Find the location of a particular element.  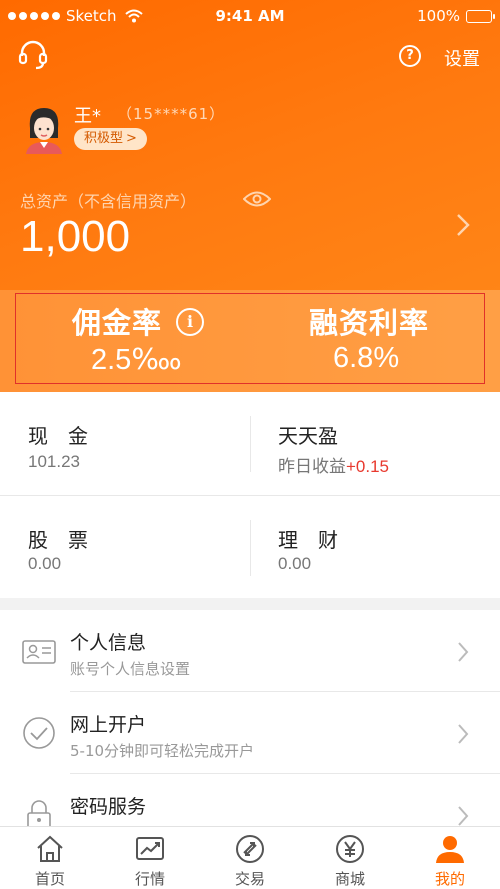

menu-subtitle: 5-10分钟即可轻松完成开户 is located at coordinates (162, 751).